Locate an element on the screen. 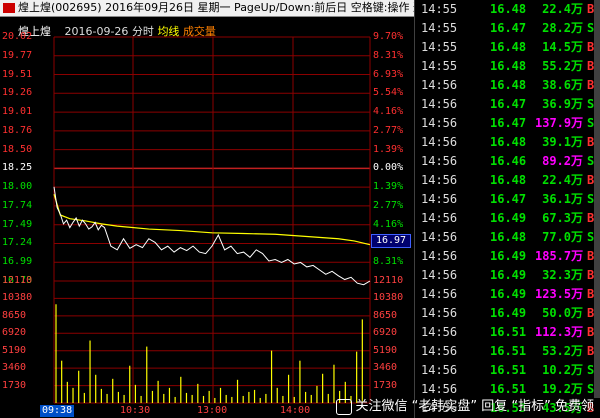 This screenshot has width=600, height=418. tick-volume: 89.2万 is located at coordinates (562, 161).